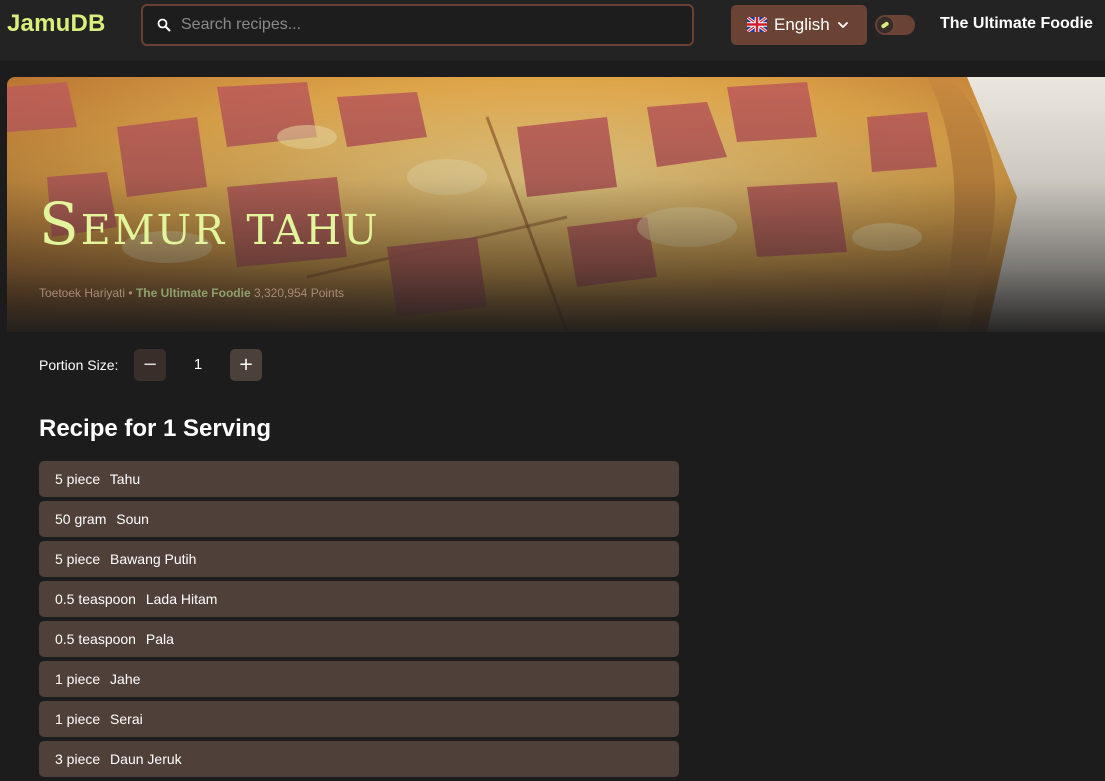 This screenshot has width=1105, height=781. I want to click on ingredient-name: Tahu, so click(125, 479).